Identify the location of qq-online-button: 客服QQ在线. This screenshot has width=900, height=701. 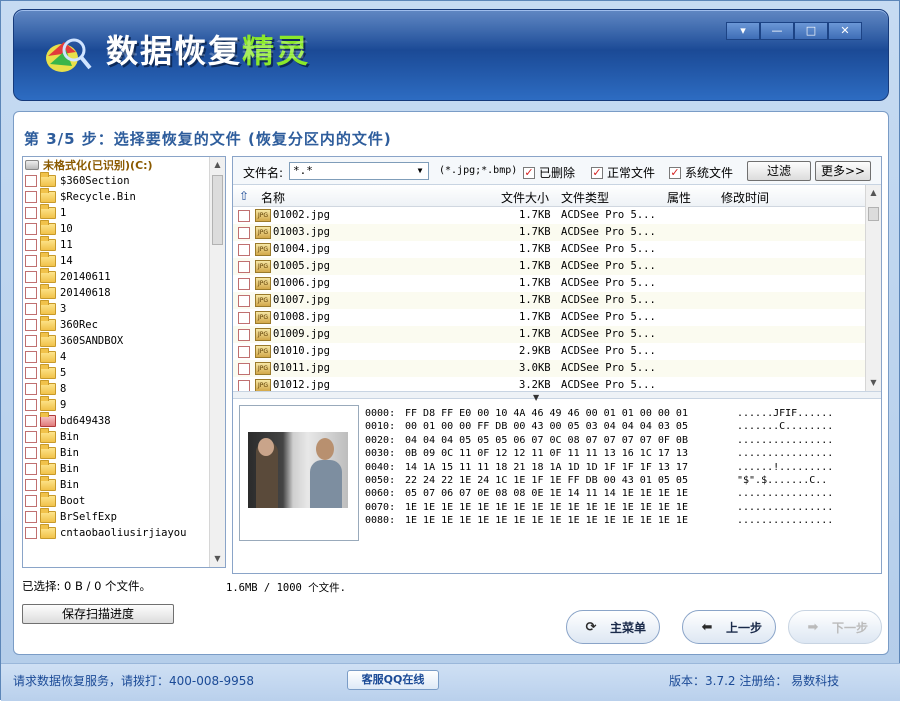
(393, 680).